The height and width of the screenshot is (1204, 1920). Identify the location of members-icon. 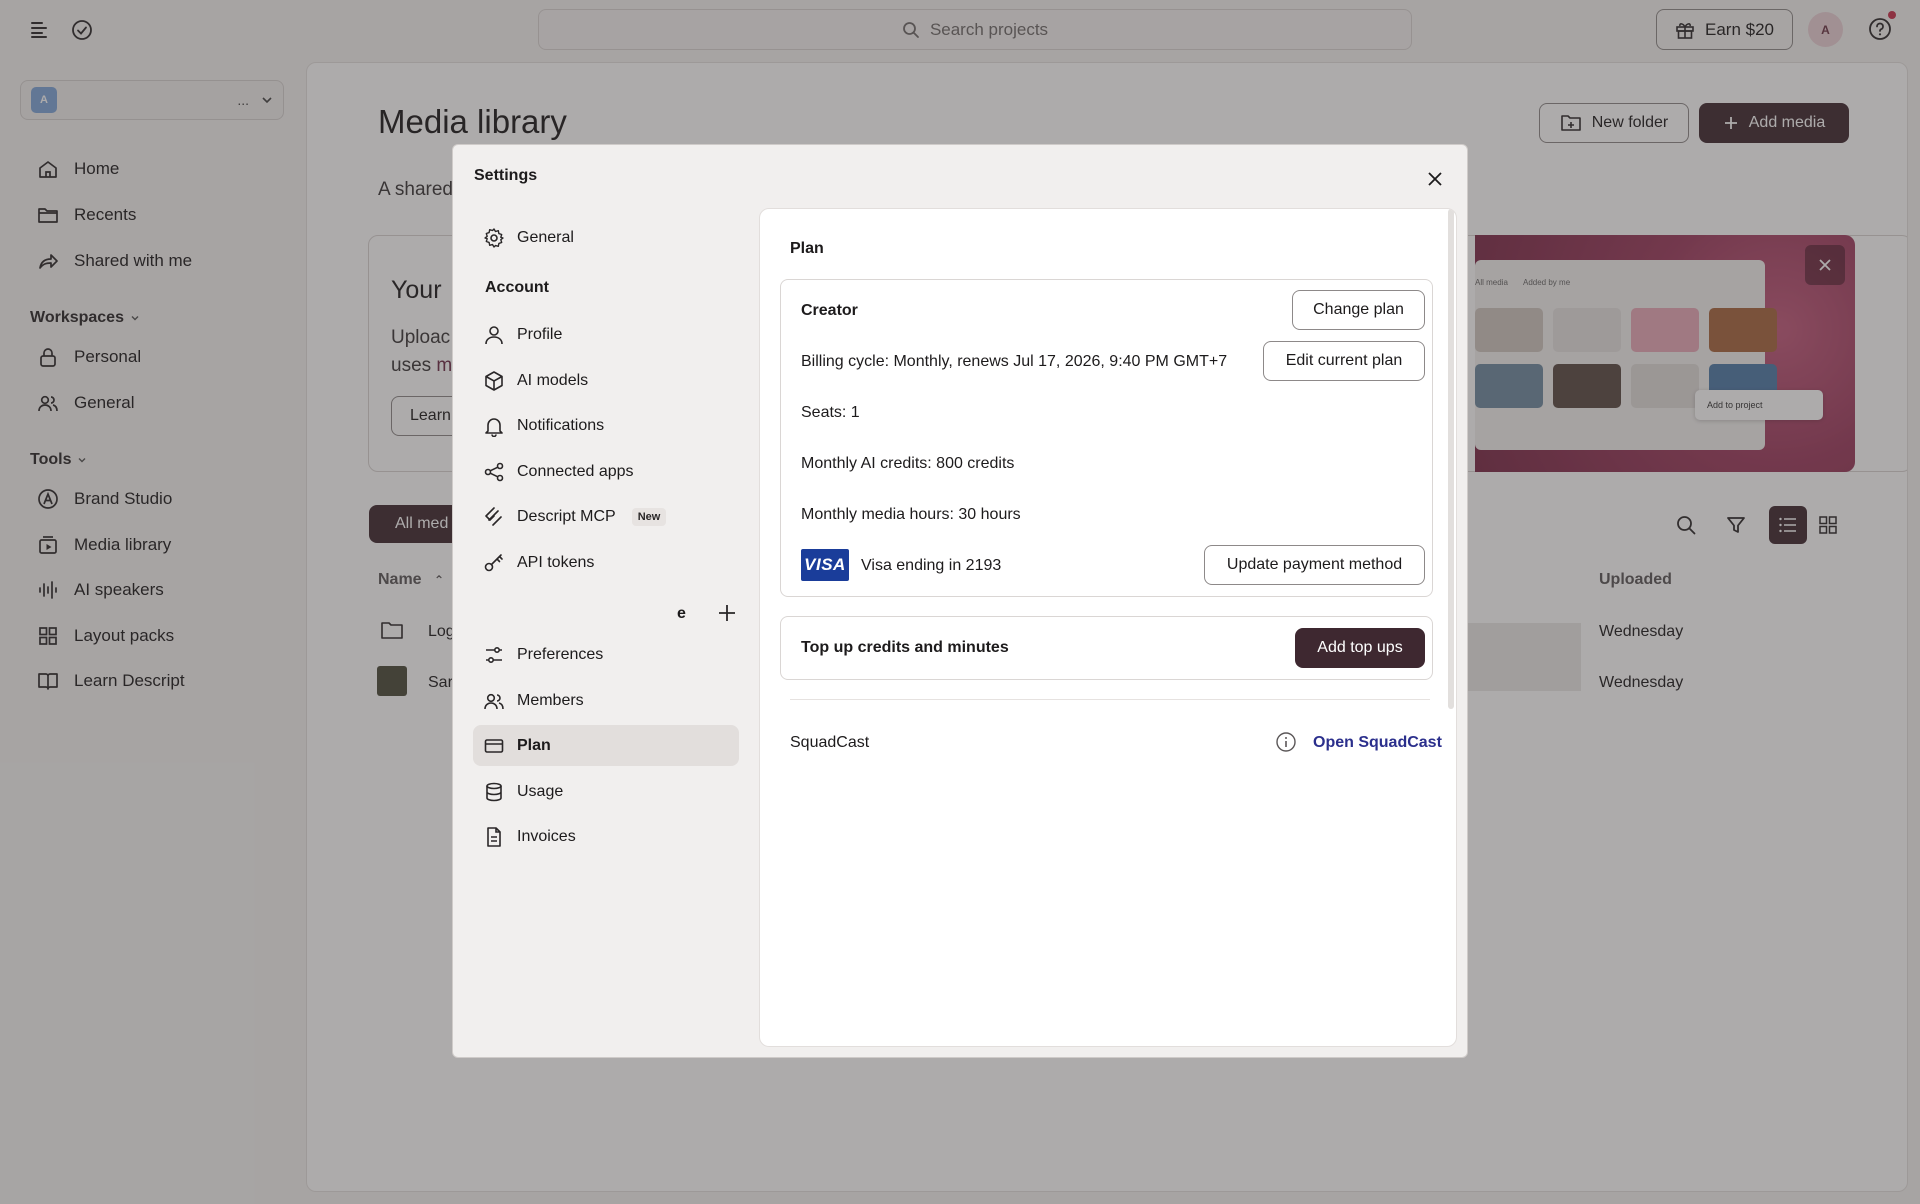
(494, 701).